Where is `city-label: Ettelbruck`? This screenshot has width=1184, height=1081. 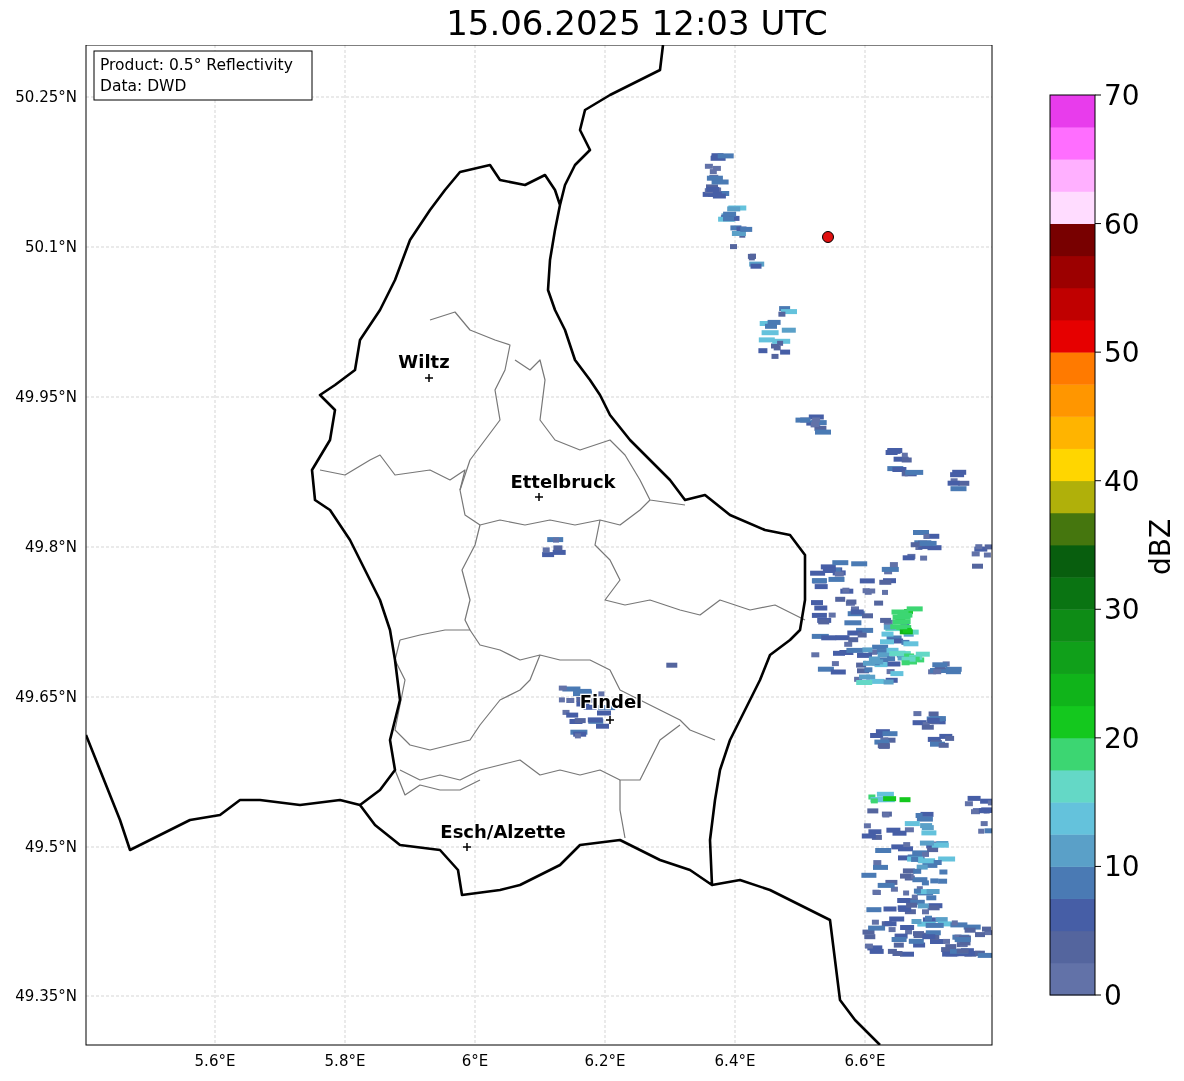 city-label: Ettelbruck is located at coordinates (563, 481).